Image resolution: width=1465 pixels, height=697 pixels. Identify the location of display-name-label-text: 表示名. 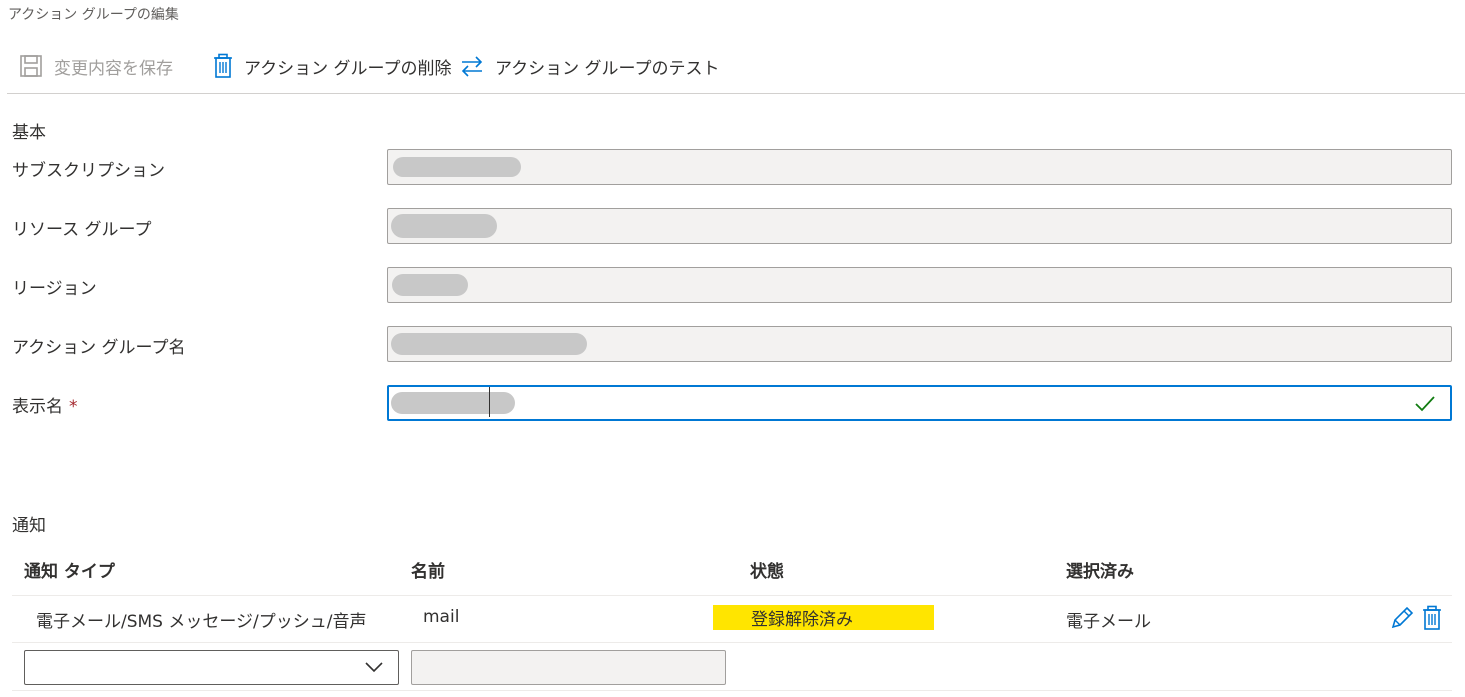
(37, 407).